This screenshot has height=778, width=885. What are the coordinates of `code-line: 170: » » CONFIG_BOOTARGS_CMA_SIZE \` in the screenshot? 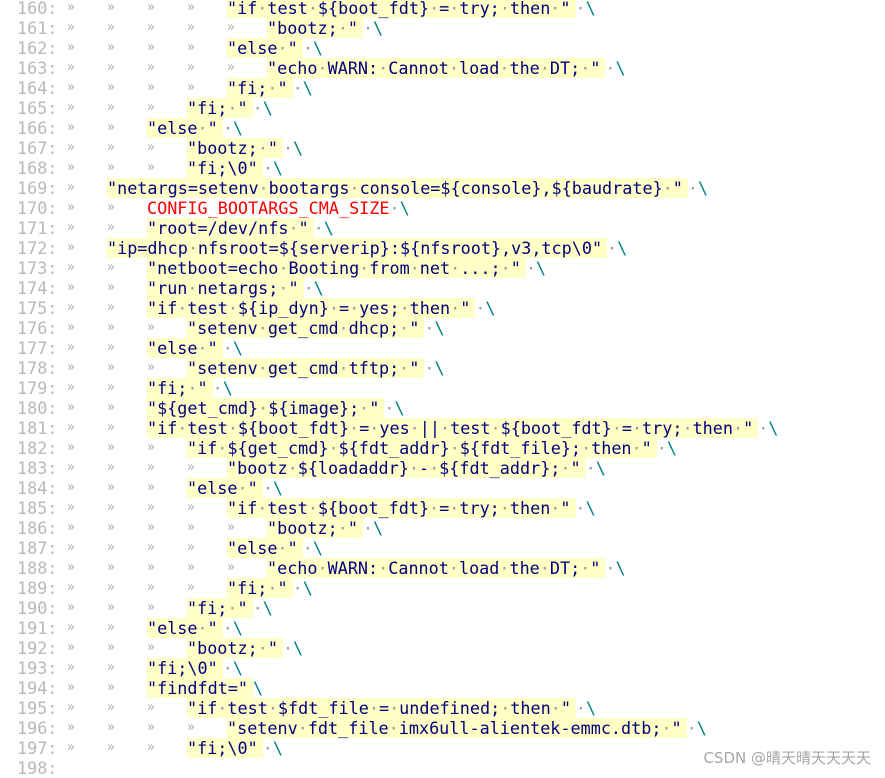 It's located at (389, 208).